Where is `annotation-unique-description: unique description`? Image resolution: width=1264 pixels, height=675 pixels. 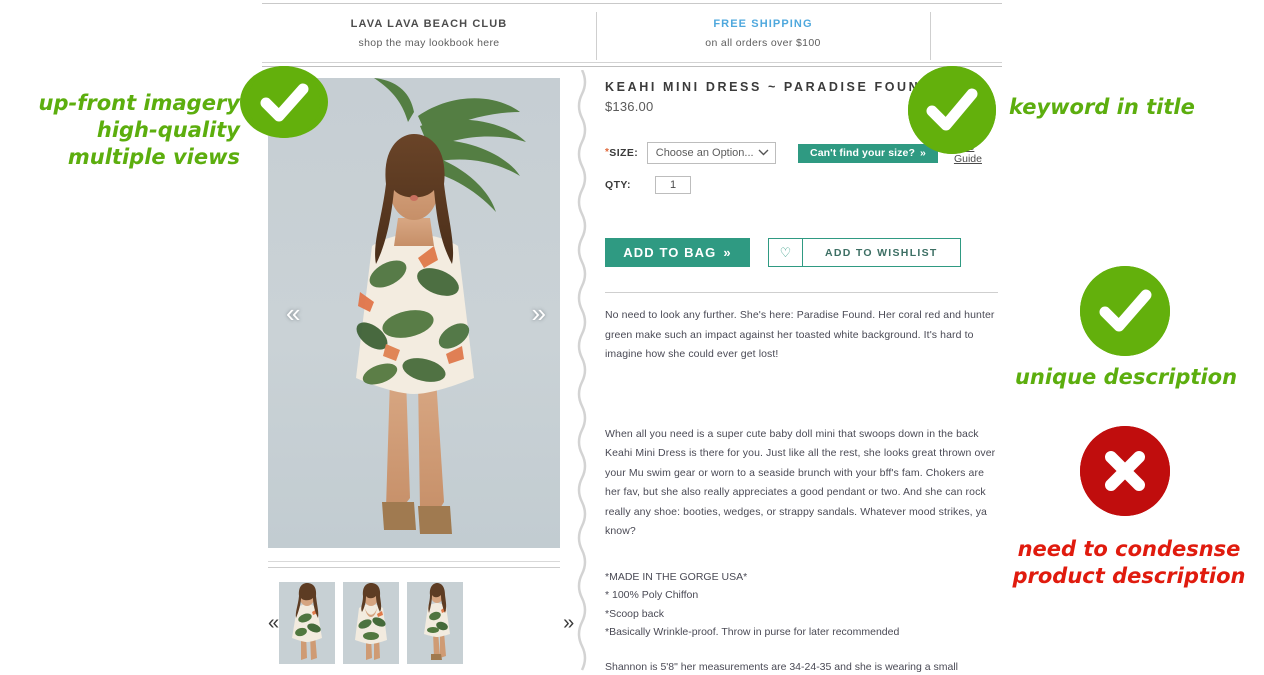 annotation-unique-description: unique description is located at coordinates (1126, 377).